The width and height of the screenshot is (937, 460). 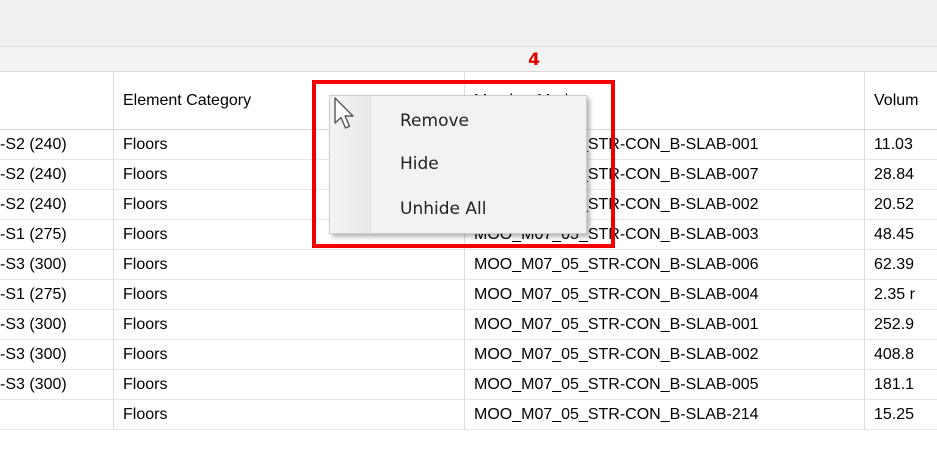 I want to click on member-mark-cell: MOO_M07_05_STR-CON_B-SLAB-004, so click(x=665, y=294).